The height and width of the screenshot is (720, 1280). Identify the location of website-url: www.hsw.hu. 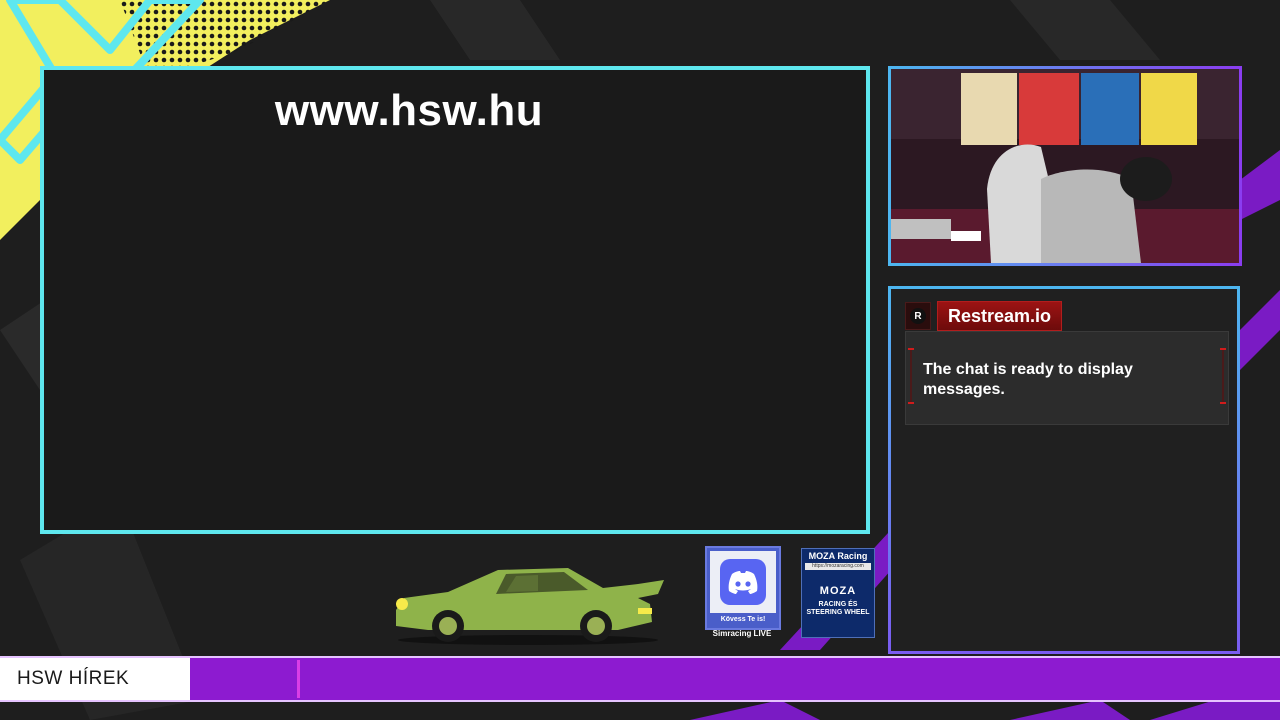
(410, 111).